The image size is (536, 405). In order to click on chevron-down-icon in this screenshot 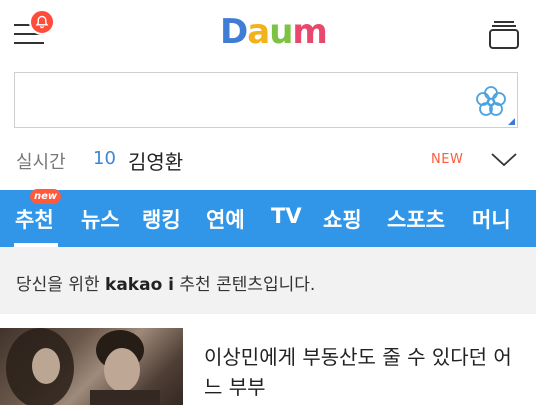, I will do `click(504, 160)`.